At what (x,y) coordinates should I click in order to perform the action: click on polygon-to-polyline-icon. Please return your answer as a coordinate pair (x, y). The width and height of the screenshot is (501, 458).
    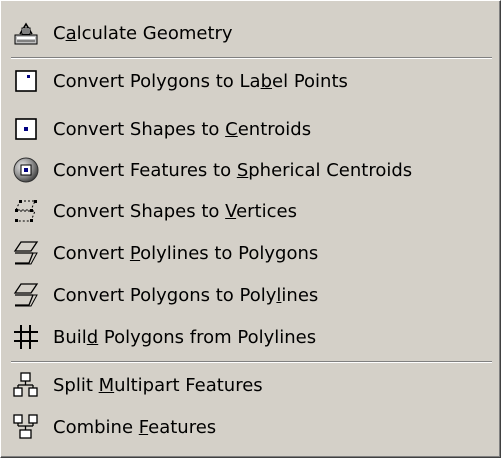
    Looking at the image, I should click on (26, 295).